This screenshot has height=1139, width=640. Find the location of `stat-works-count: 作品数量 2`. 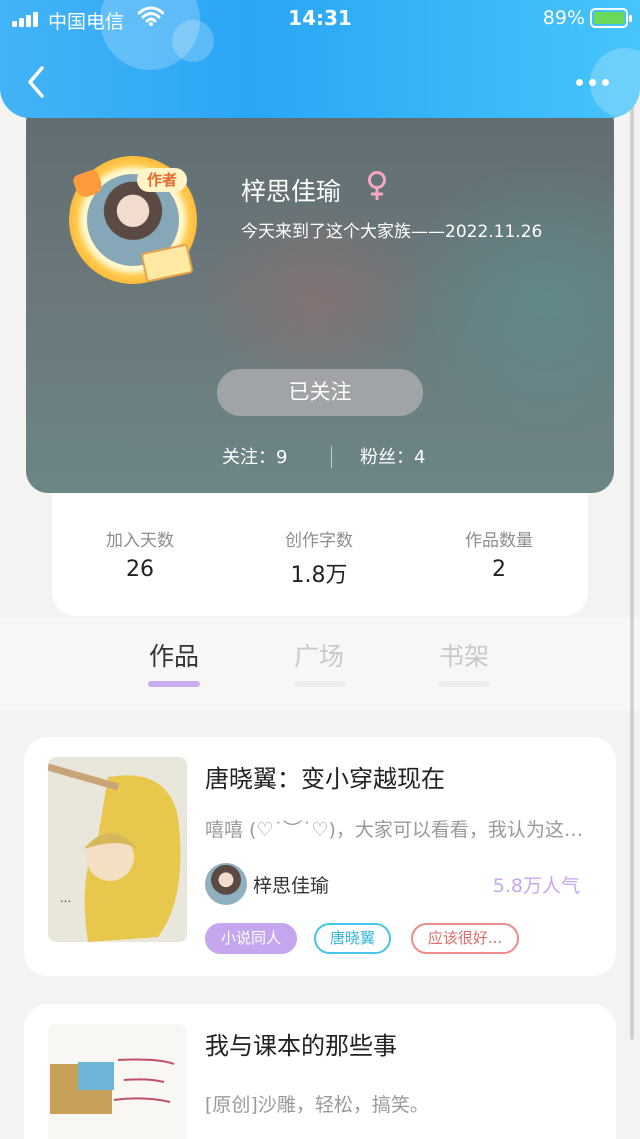

stat-works-count: 作品数量 2 is located at coordinates (499, 554).